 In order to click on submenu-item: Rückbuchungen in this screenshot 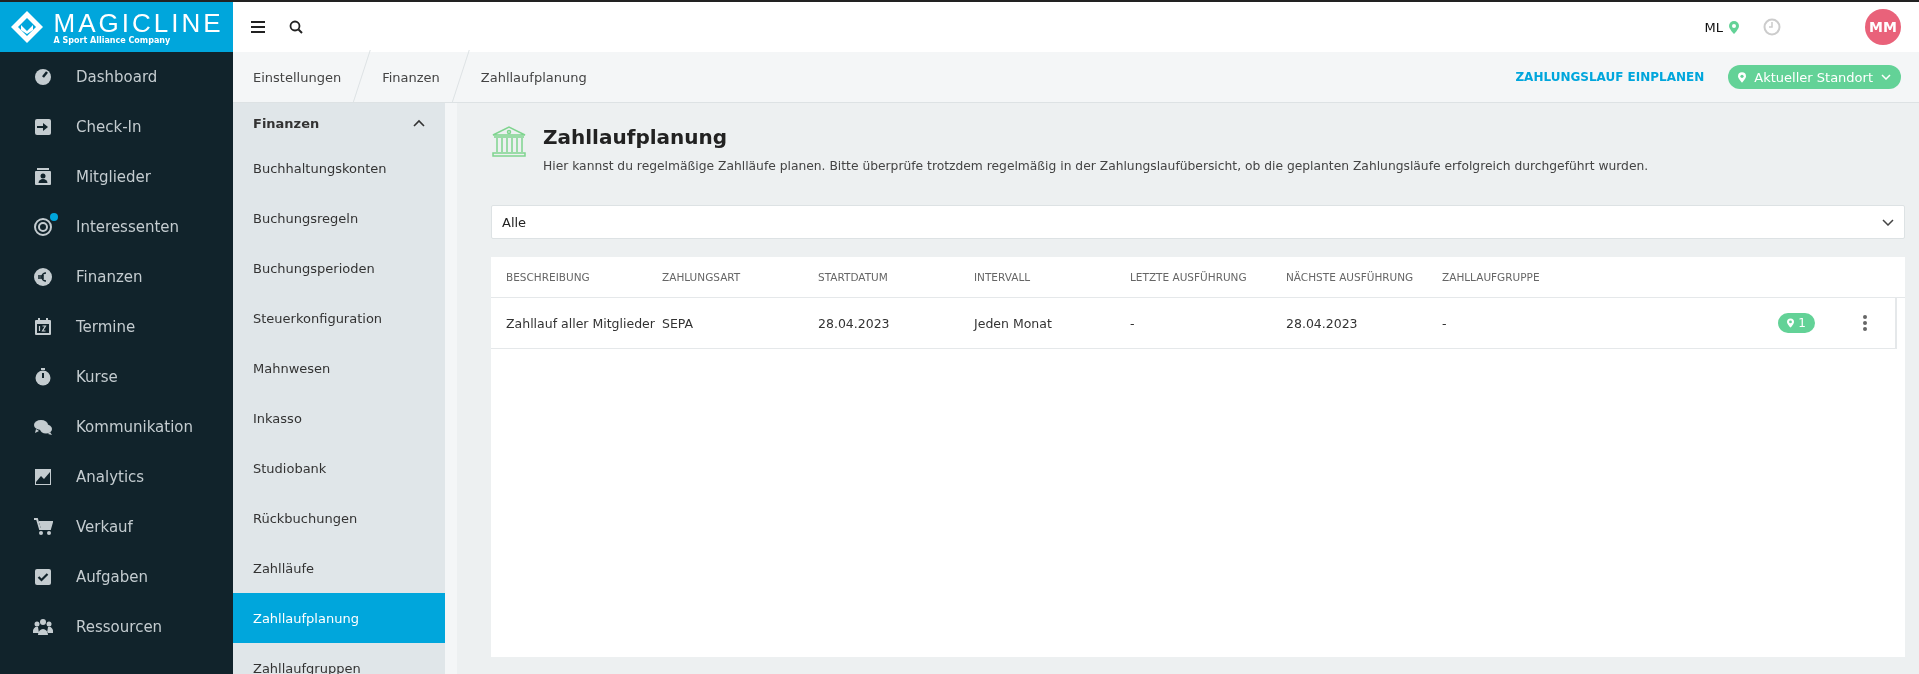, I will do `click(339, 518)`.